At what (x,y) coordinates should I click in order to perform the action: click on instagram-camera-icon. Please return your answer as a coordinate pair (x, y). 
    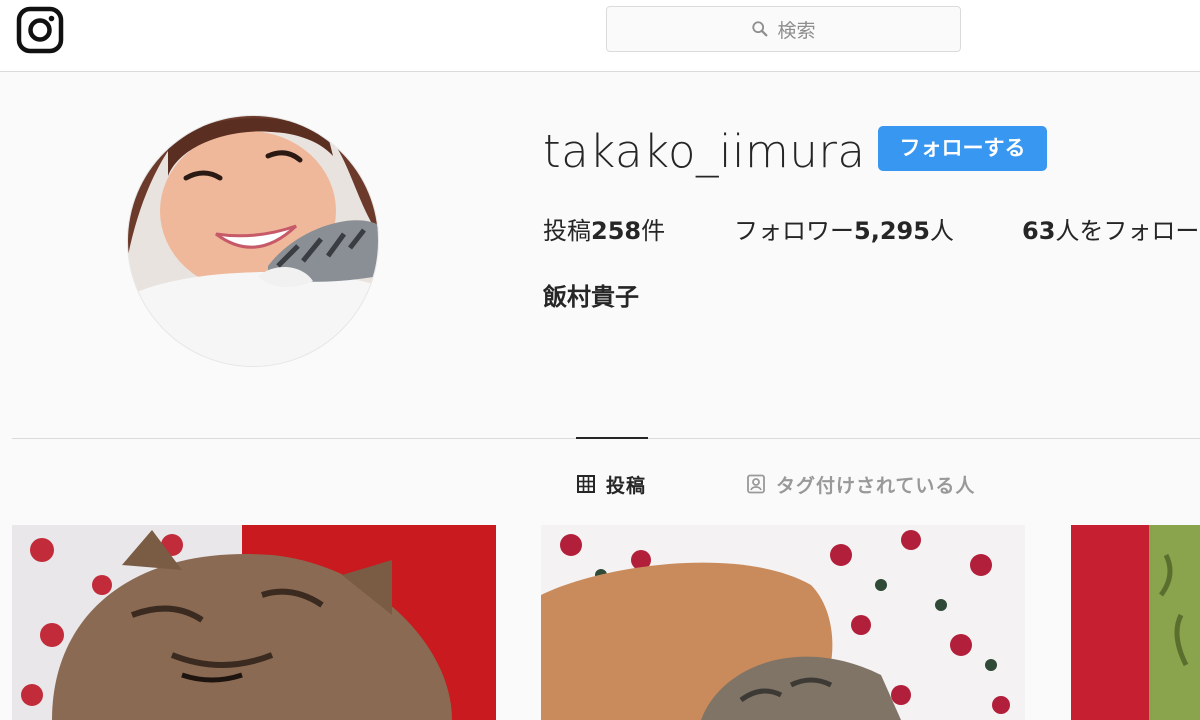
    Looking at the image, I should click on (40, 30).